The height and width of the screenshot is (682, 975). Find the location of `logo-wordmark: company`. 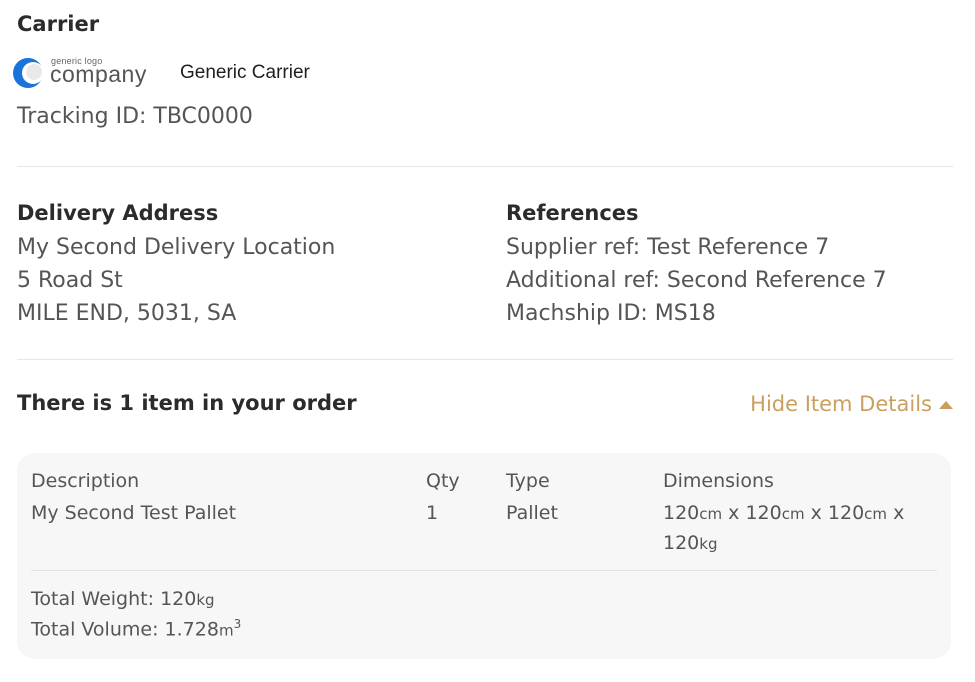

logo-wordmark: company is located at coordinates (98, 74).